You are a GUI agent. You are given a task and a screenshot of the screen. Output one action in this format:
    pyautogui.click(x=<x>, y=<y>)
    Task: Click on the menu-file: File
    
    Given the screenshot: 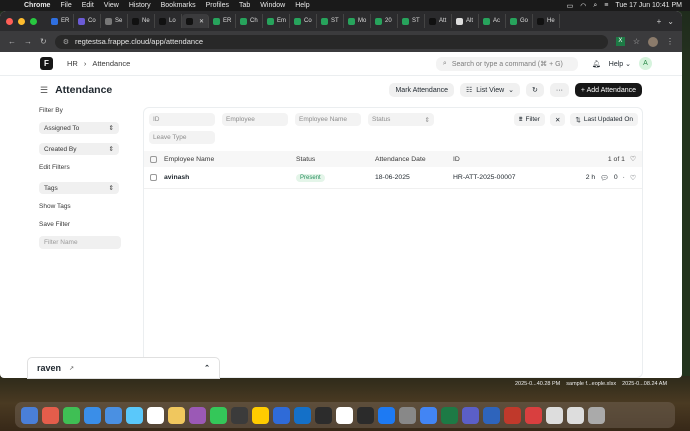 What is the action you would take?
    pyautogui.click(x=65, y=5)
    